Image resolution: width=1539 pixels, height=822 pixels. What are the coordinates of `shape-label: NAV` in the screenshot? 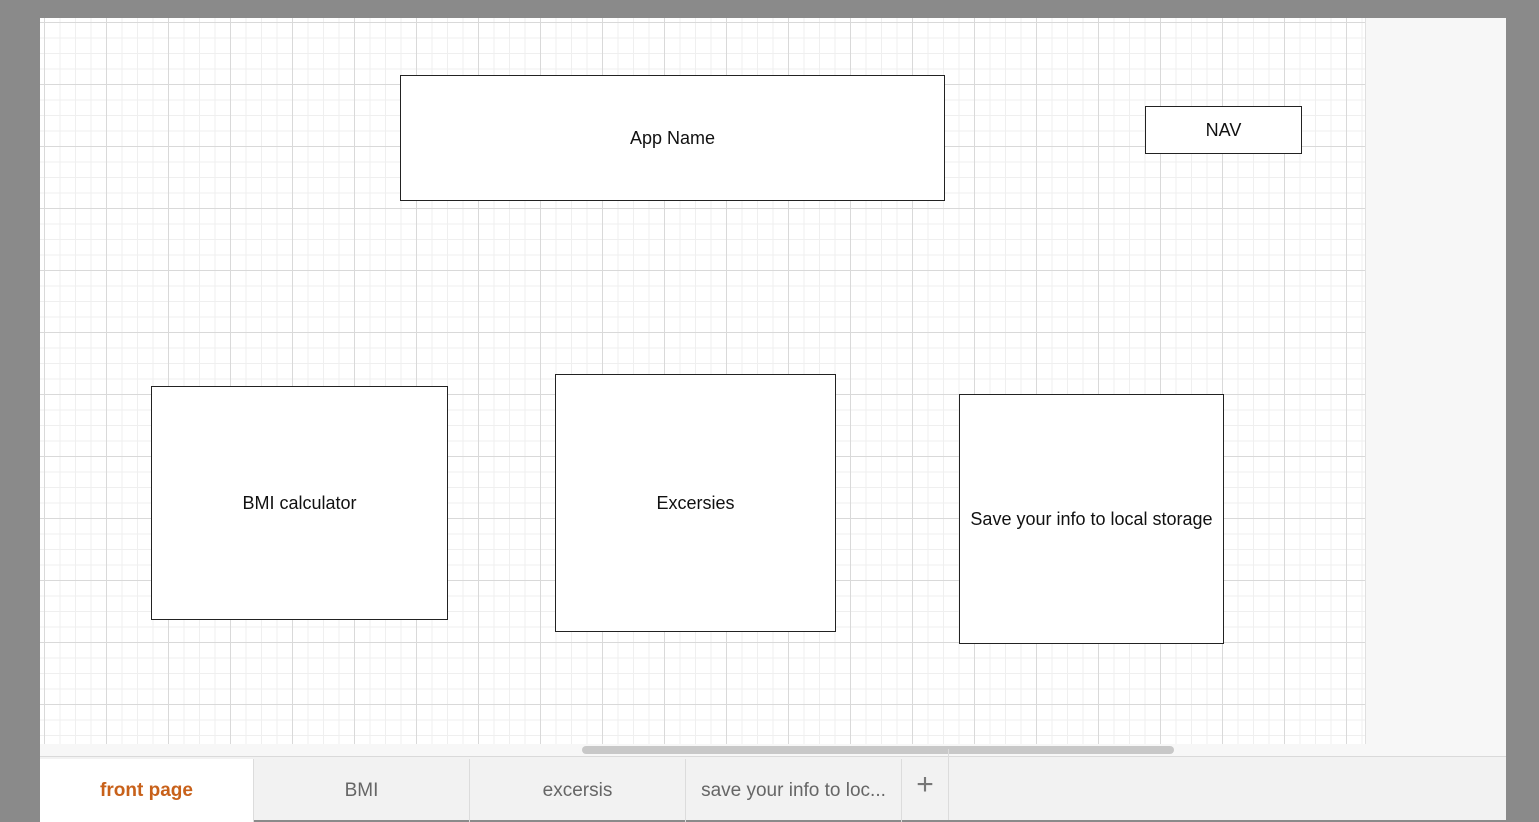 It's located at (1223, 129).